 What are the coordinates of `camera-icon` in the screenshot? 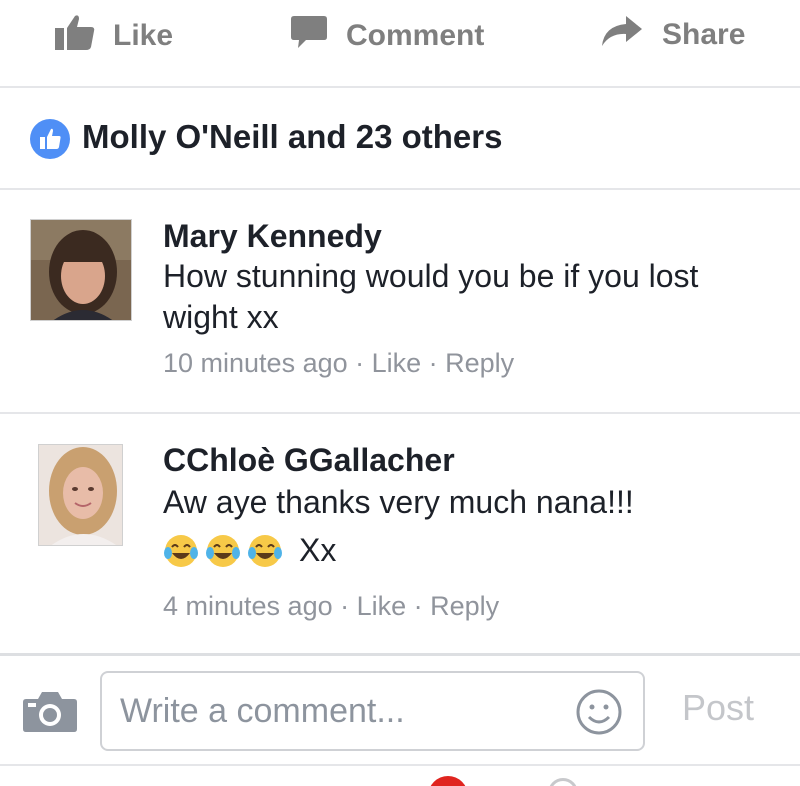 It's located at (50, 713).